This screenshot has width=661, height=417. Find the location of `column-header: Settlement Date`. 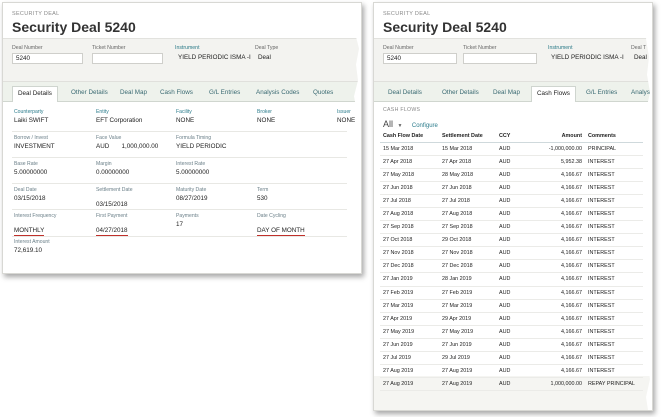

column-header: Settlement Date is located at coordinates (467, 136).